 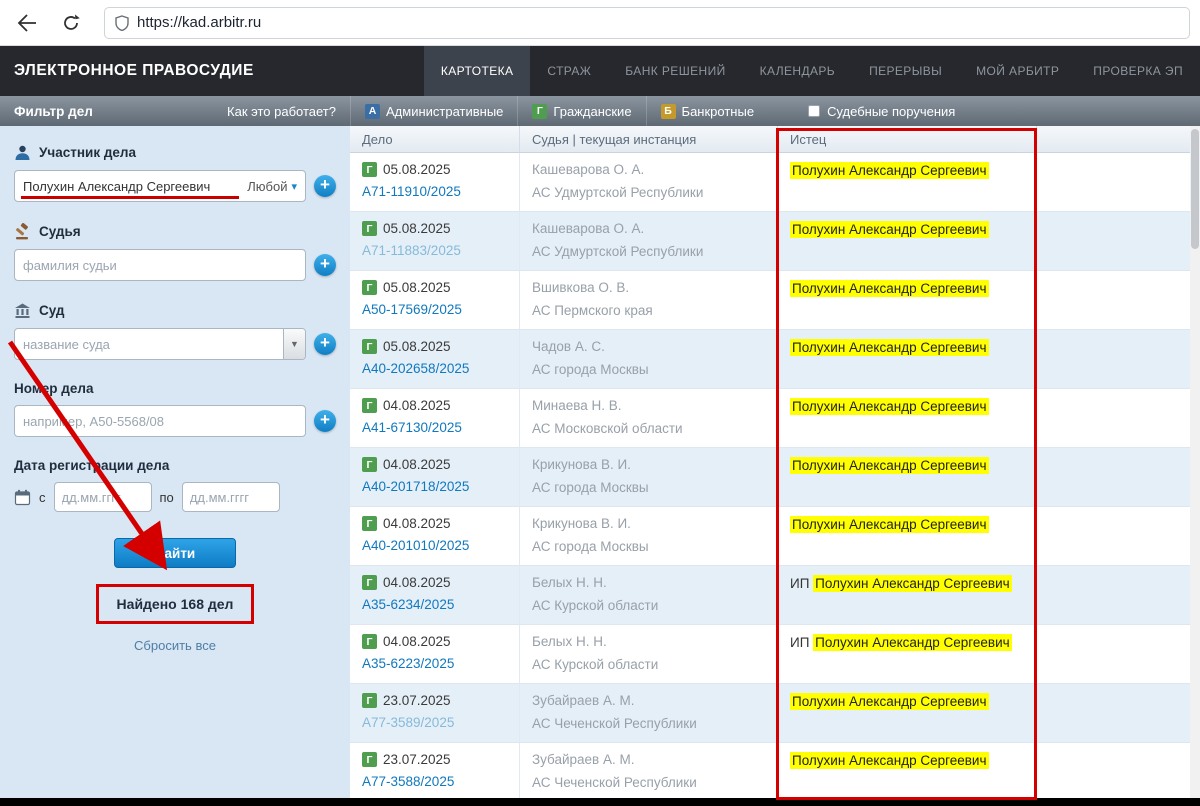 I want to click on back-button, so click(x=27, y=23).